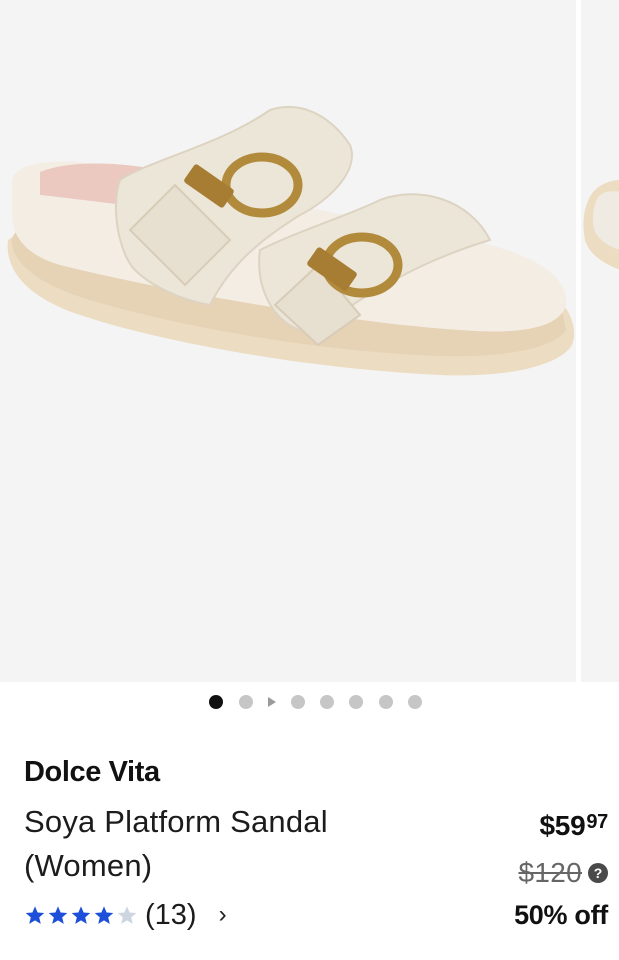  What do you see at coordinates (171, 914) in the screenshot?
I see `review-count: (13)` at bounding box center [171, 914].